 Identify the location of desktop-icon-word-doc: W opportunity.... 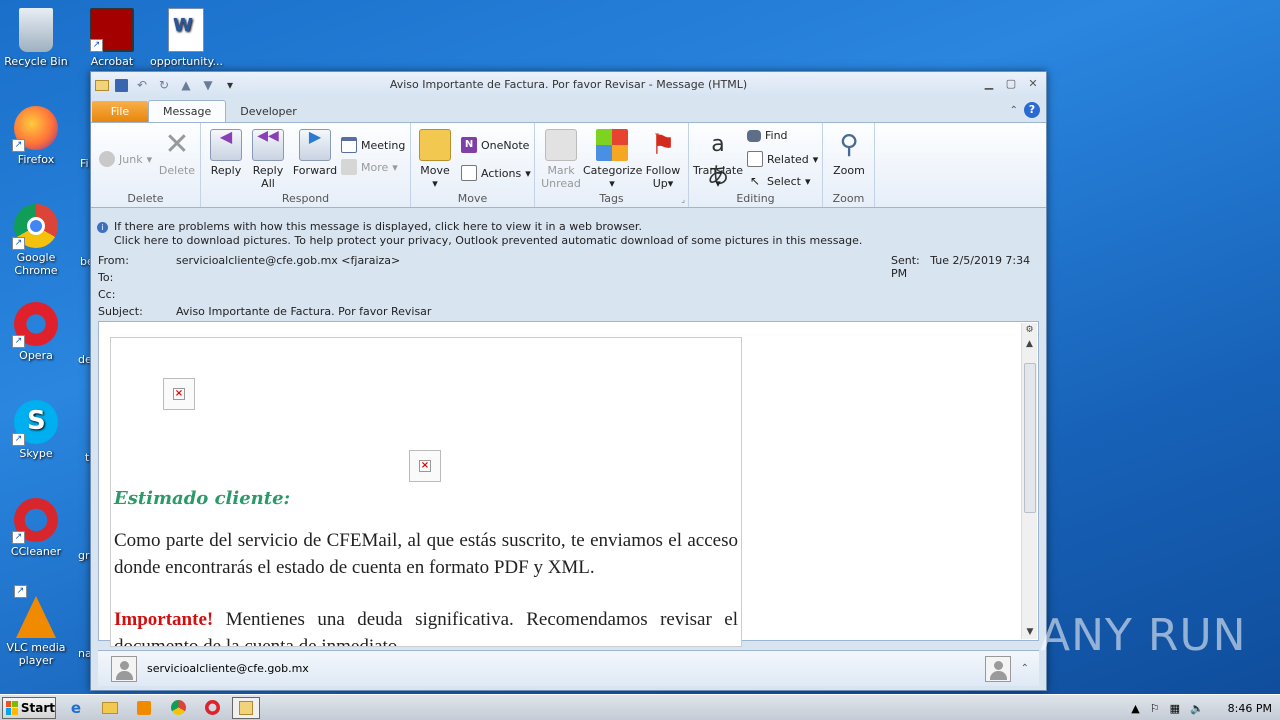
(187, 38).